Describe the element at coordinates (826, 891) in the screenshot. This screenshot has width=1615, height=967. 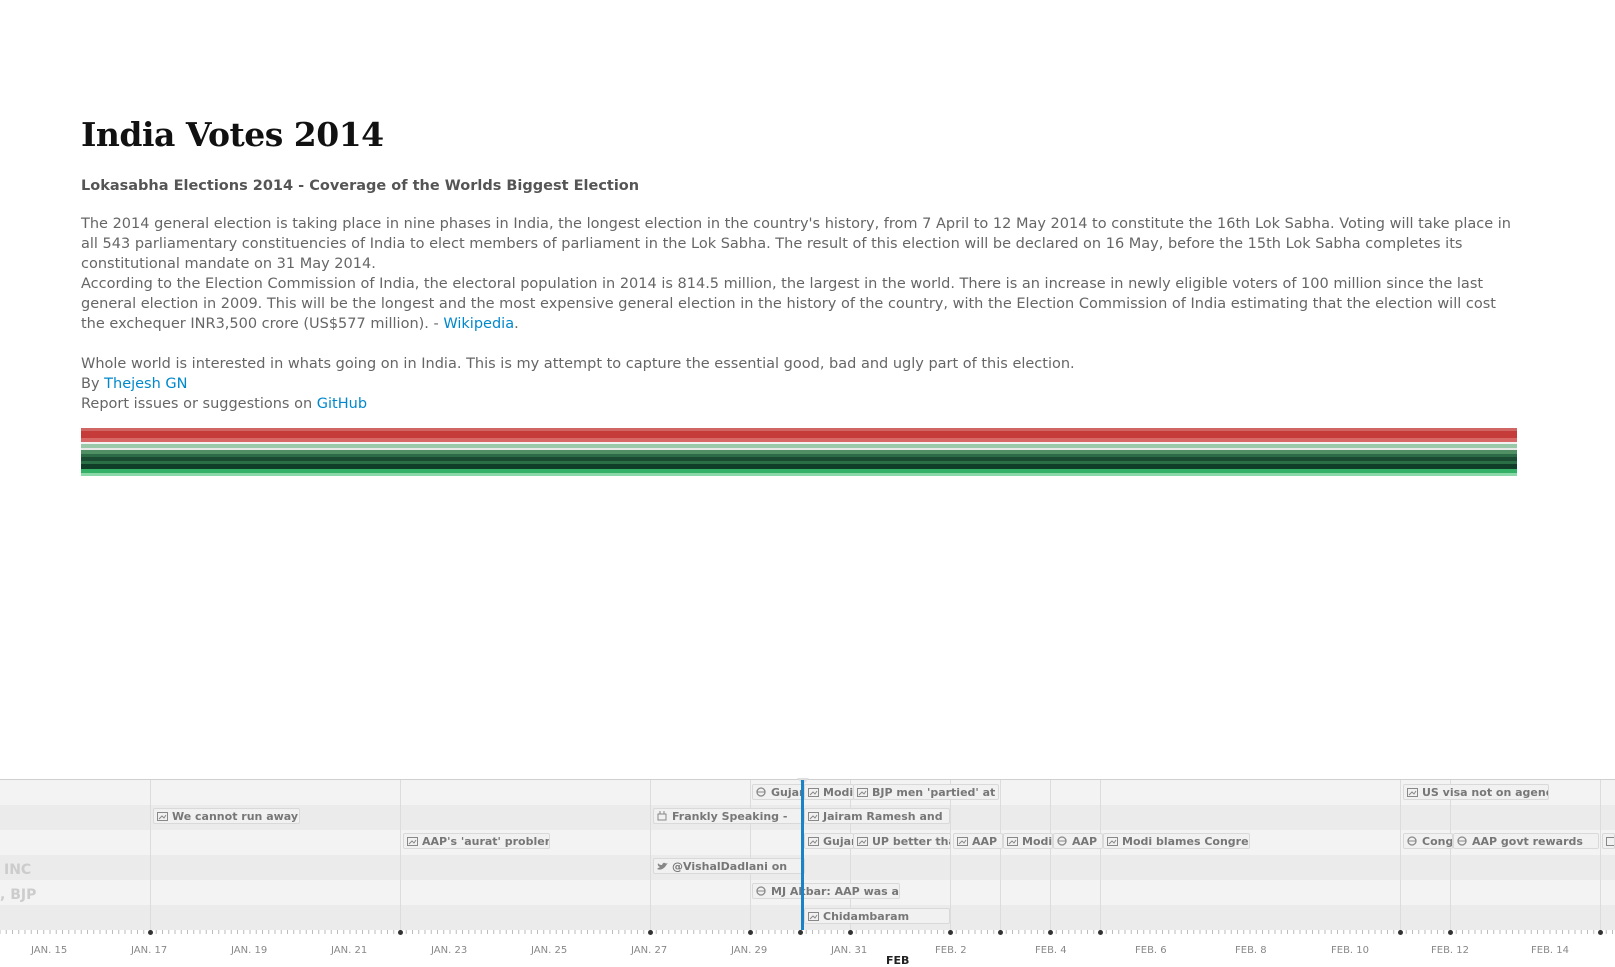
I see `timeline-event: MJ Akbar: AAP was a` at that location.